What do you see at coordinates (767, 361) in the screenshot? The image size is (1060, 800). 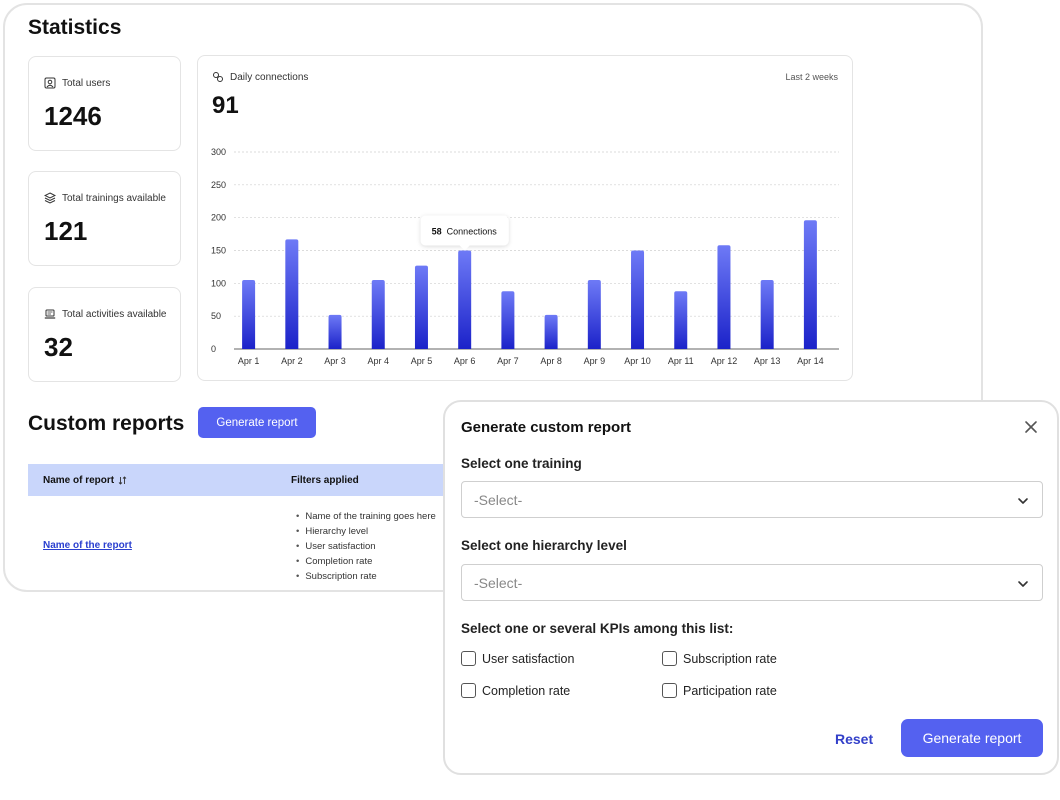 I see `x-tick-label: Apr 13` at bounding box center [767, 361].